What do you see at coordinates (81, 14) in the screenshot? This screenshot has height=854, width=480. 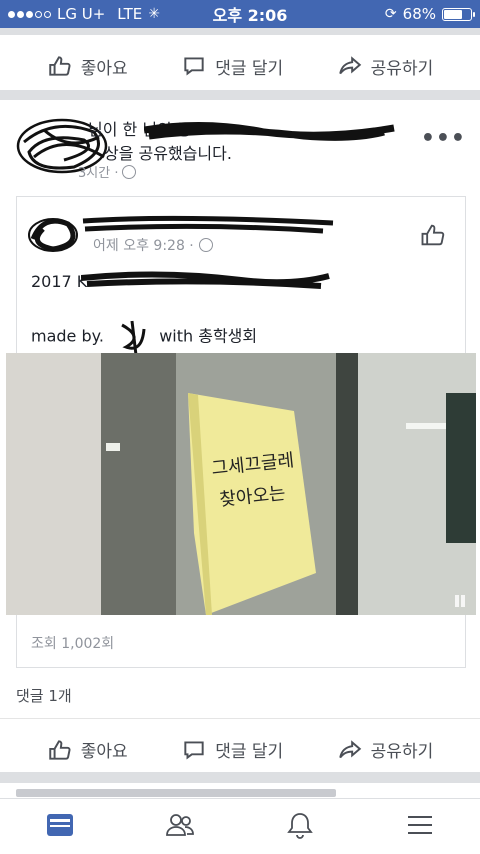 I see `carrier-label: LG U+` at bounding box center [81, 14].